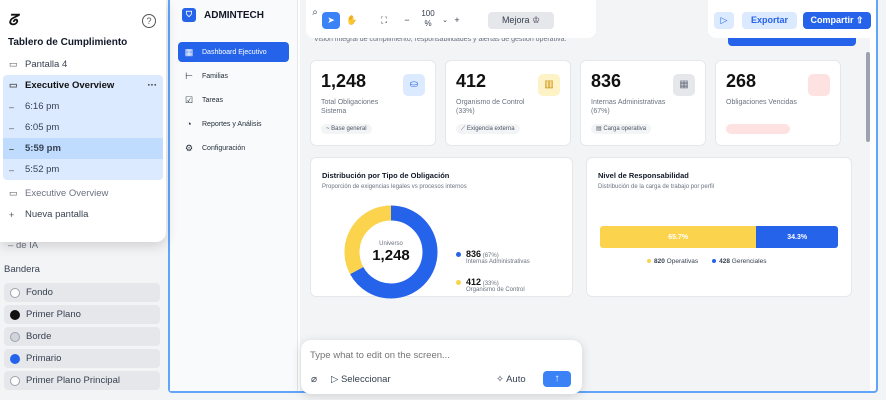 Image resolution: width=886 pixels, height=400 pixels. Describe the element at coordinates (682, 261) in the screenshot. I see `legend-name: Operativas` at that location.